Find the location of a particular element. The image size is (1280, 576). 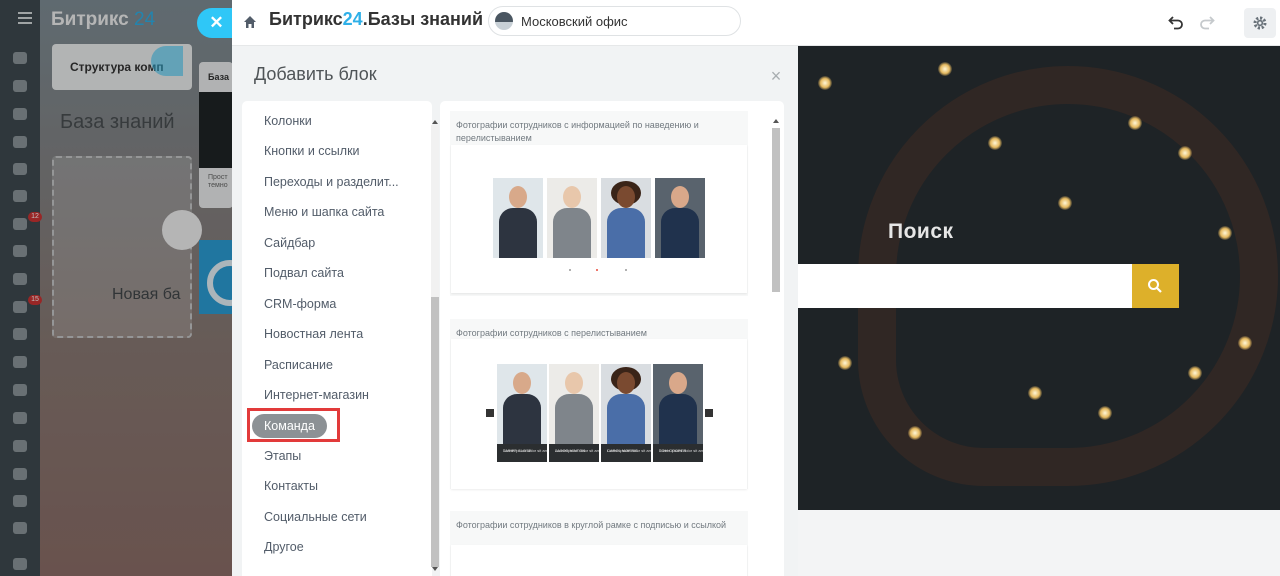

category-columns: Колонки is located at coordinates (288, 121).